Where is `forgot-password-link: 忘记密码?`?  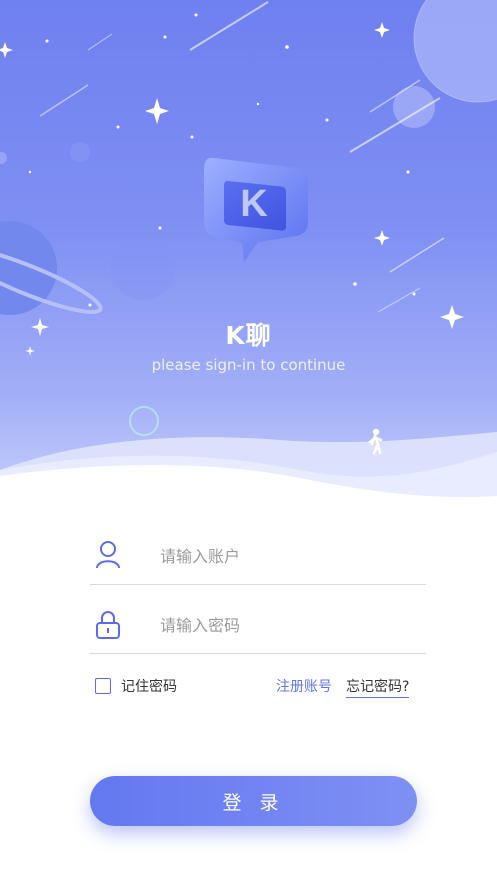
forgot-password-link: 忘记密码? is located at coordinates (378, 687).